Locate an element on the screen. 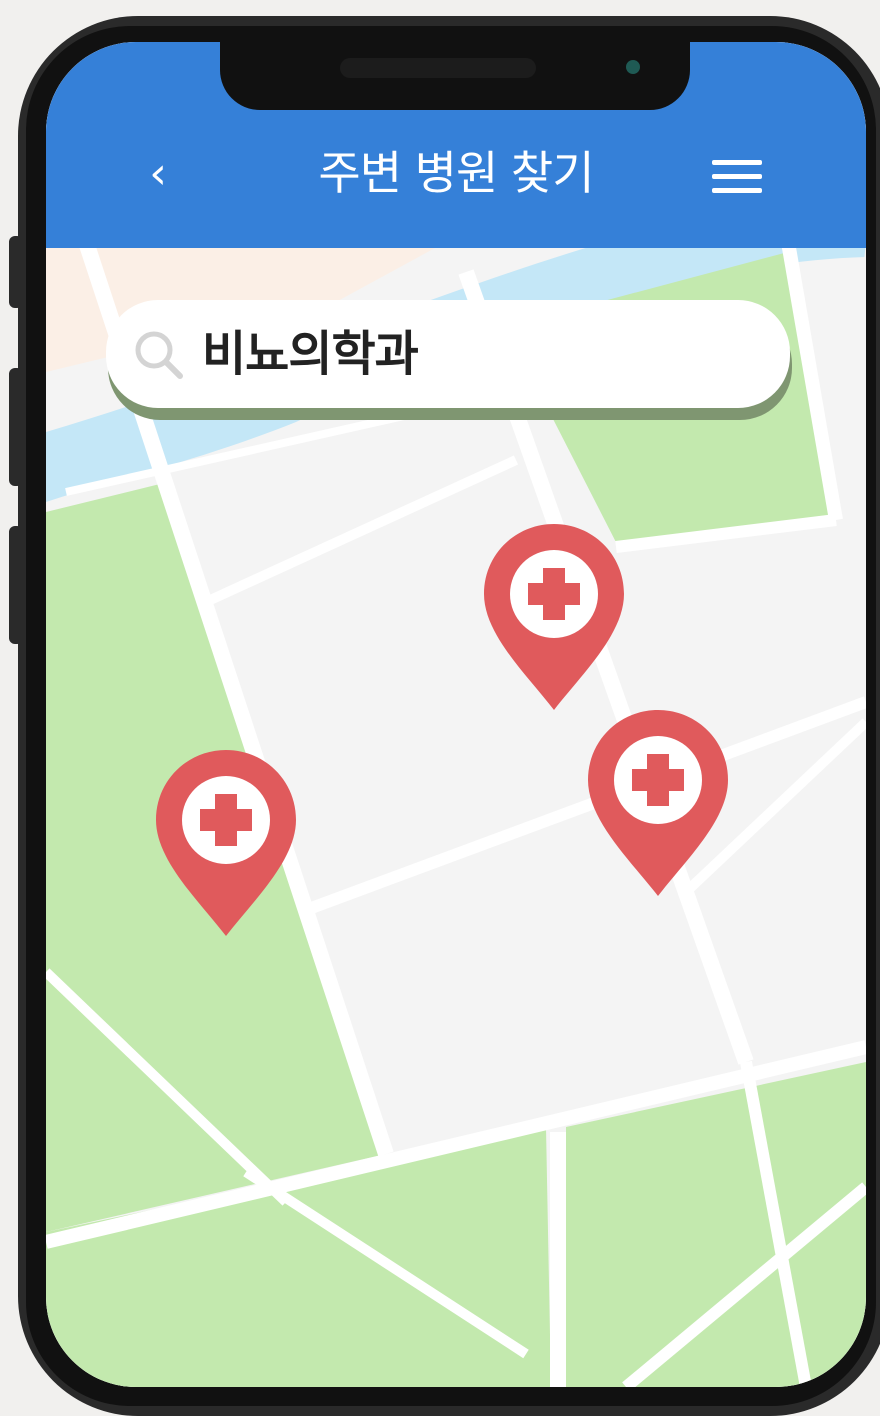 The width and height of the screenshot is (880, 1416). volume-down-button is located at coordinates (16, 585).